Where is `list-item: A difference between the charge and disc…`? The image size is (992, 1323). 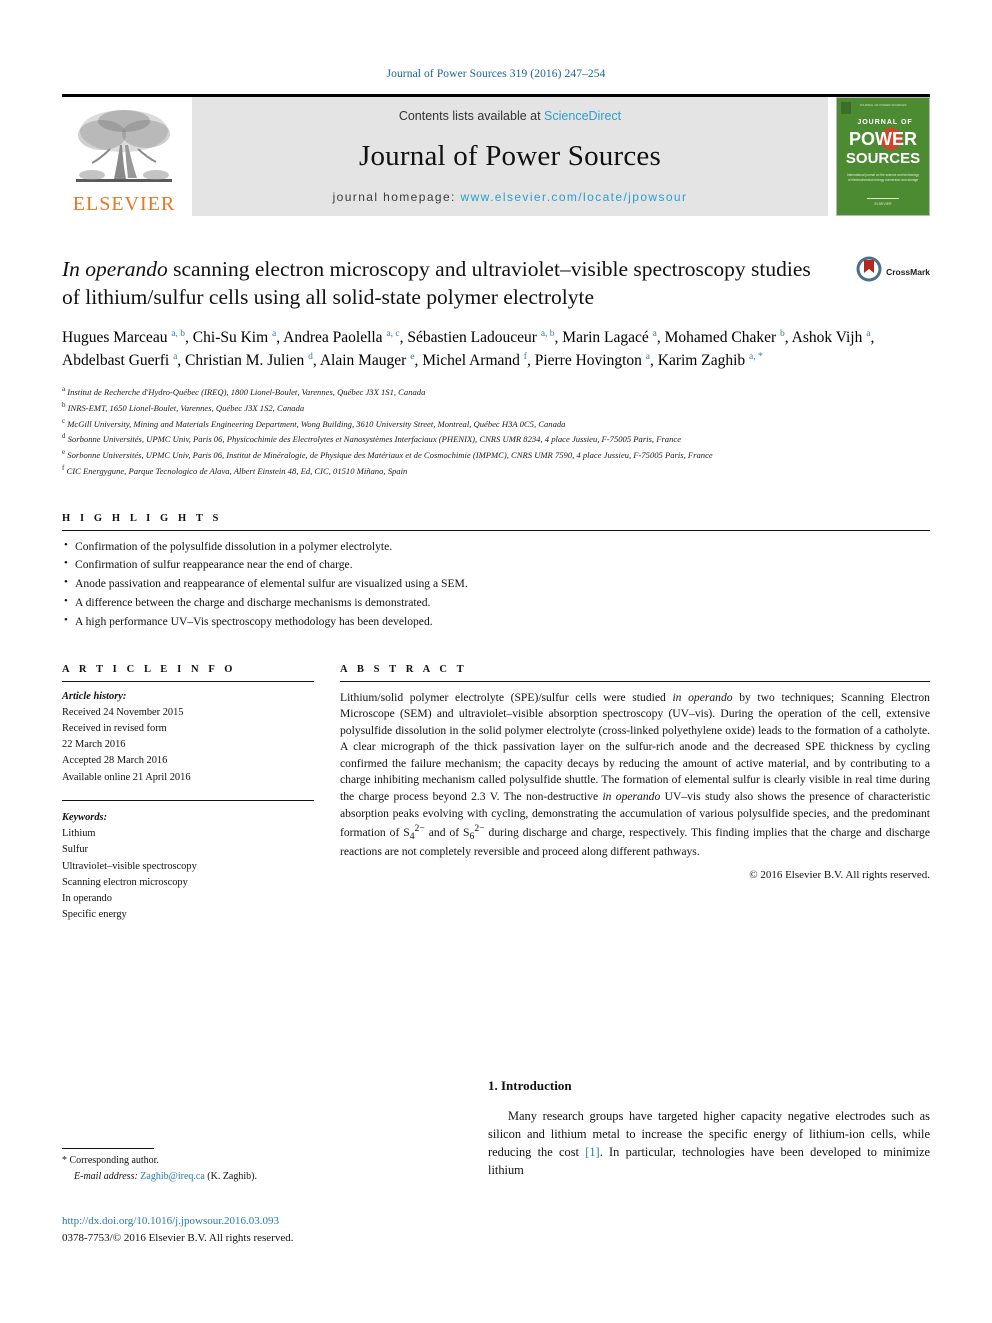
list-item: A difference between the charge and disc… is located at coordinates (496, 603).